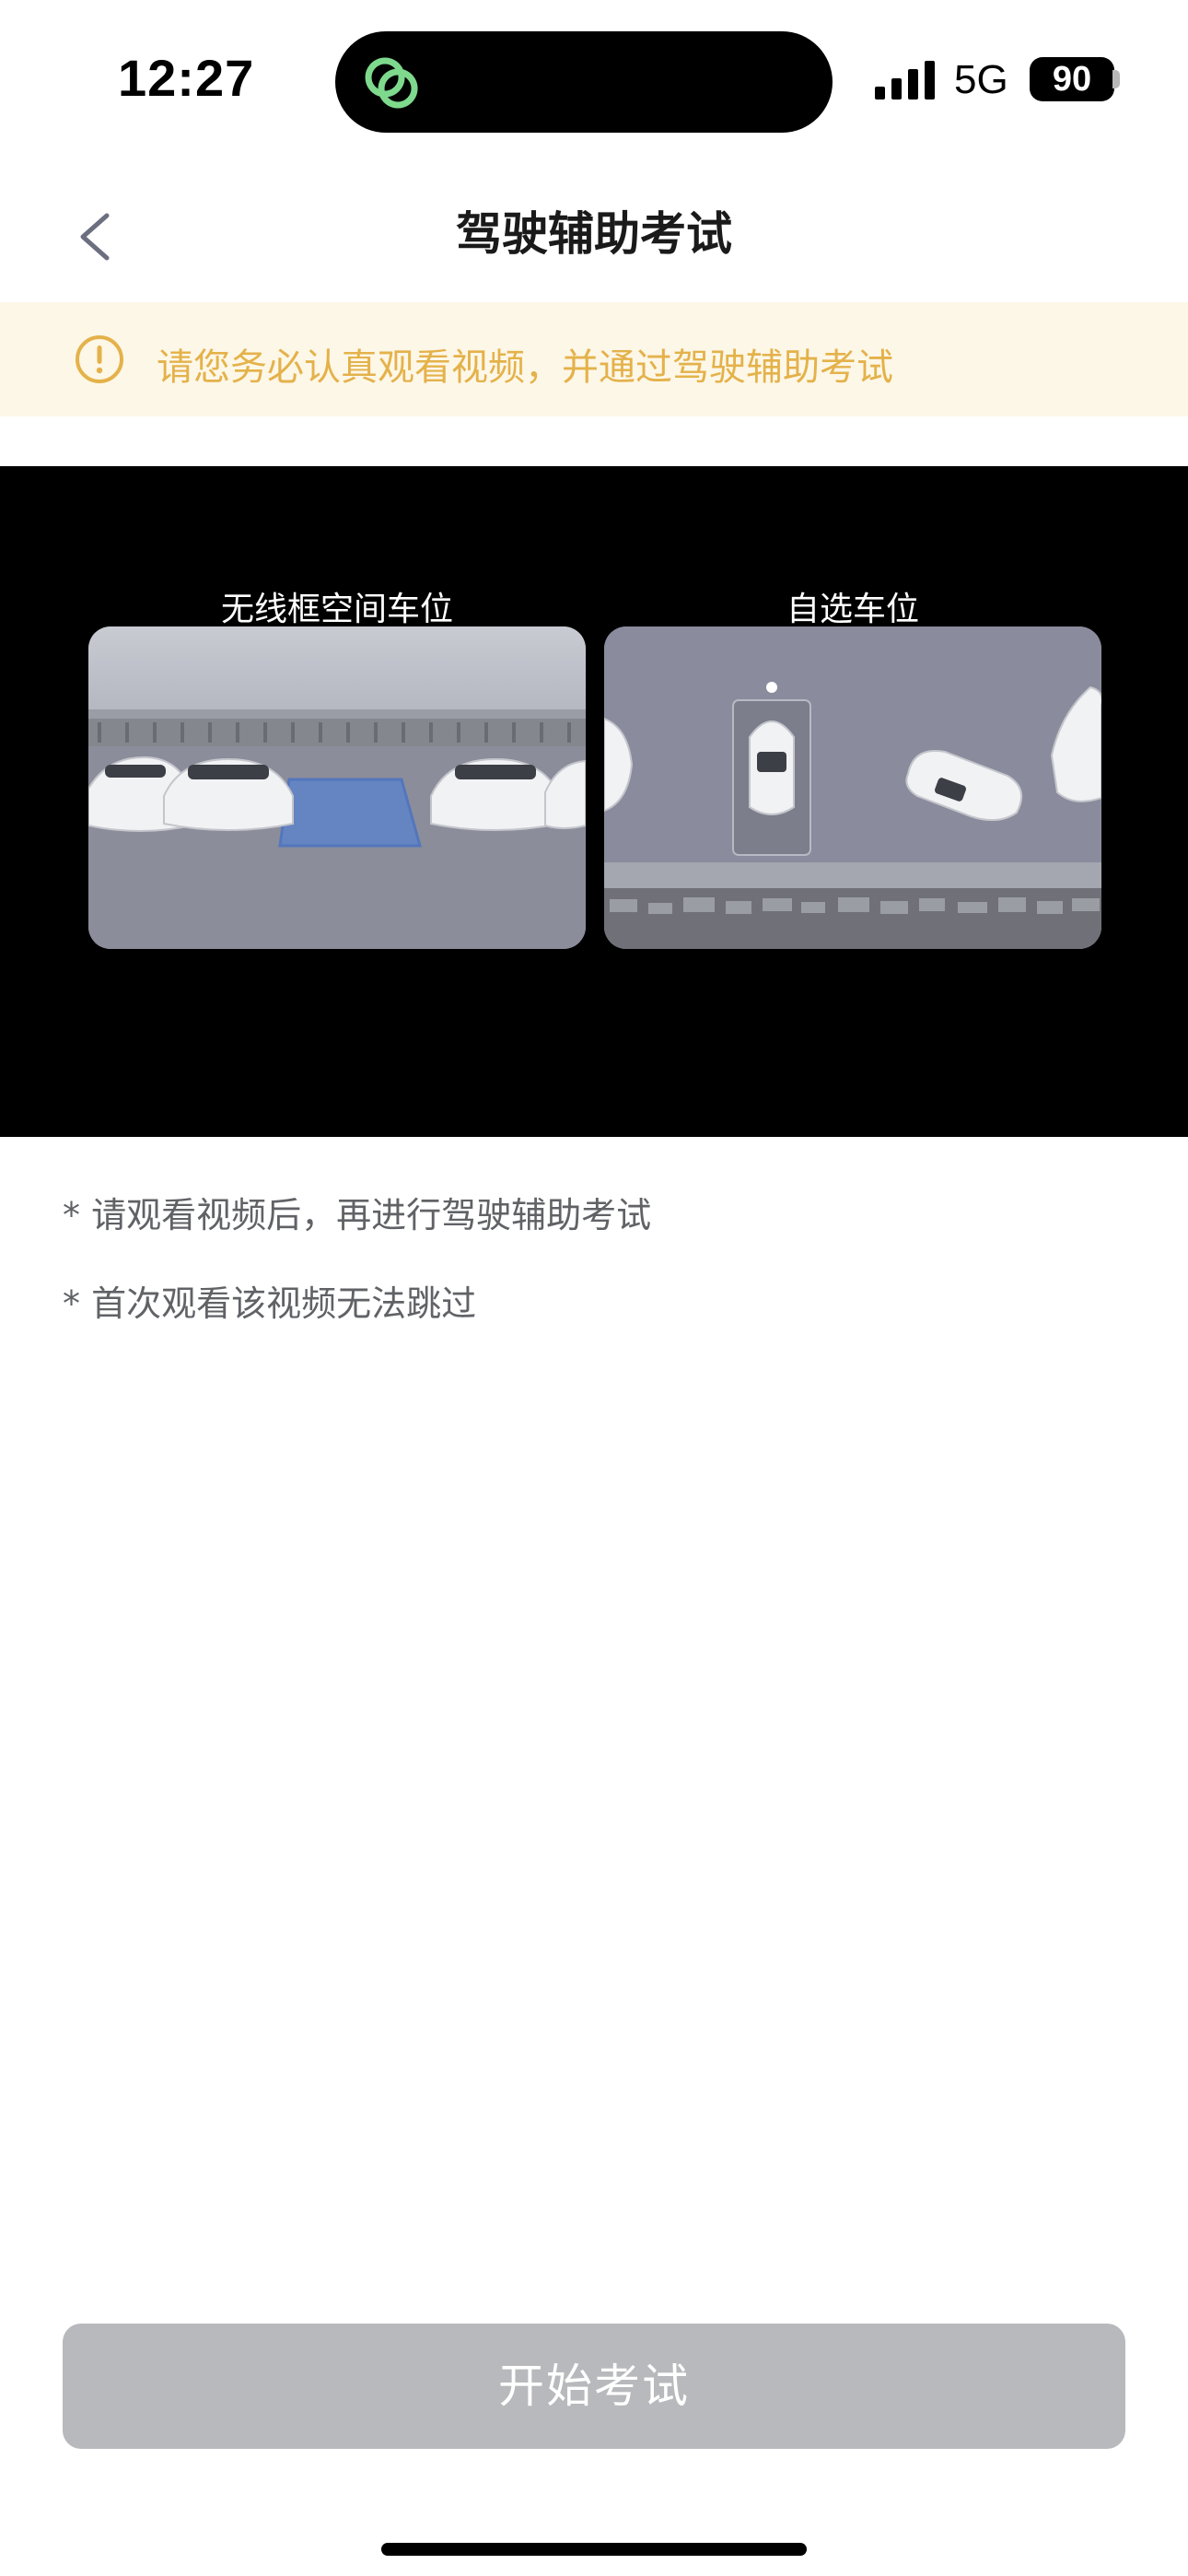 The image size is (1188, 2576). Describe the element at coordinates (99, 359) in the screenshot. I see `exclamation-circle-icon` at that location.